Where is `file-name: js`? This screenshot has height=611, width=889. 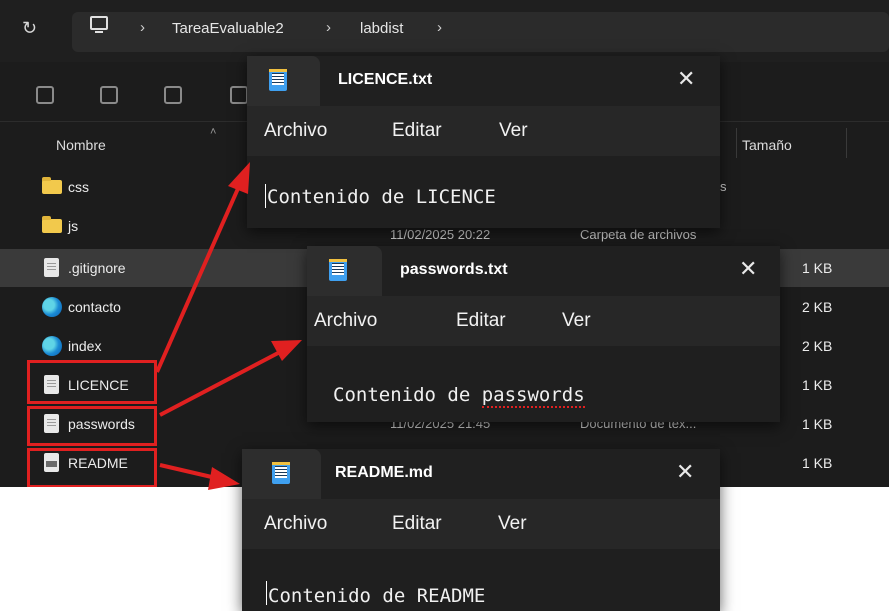
file-name: js is located at coordinates (73, 226).